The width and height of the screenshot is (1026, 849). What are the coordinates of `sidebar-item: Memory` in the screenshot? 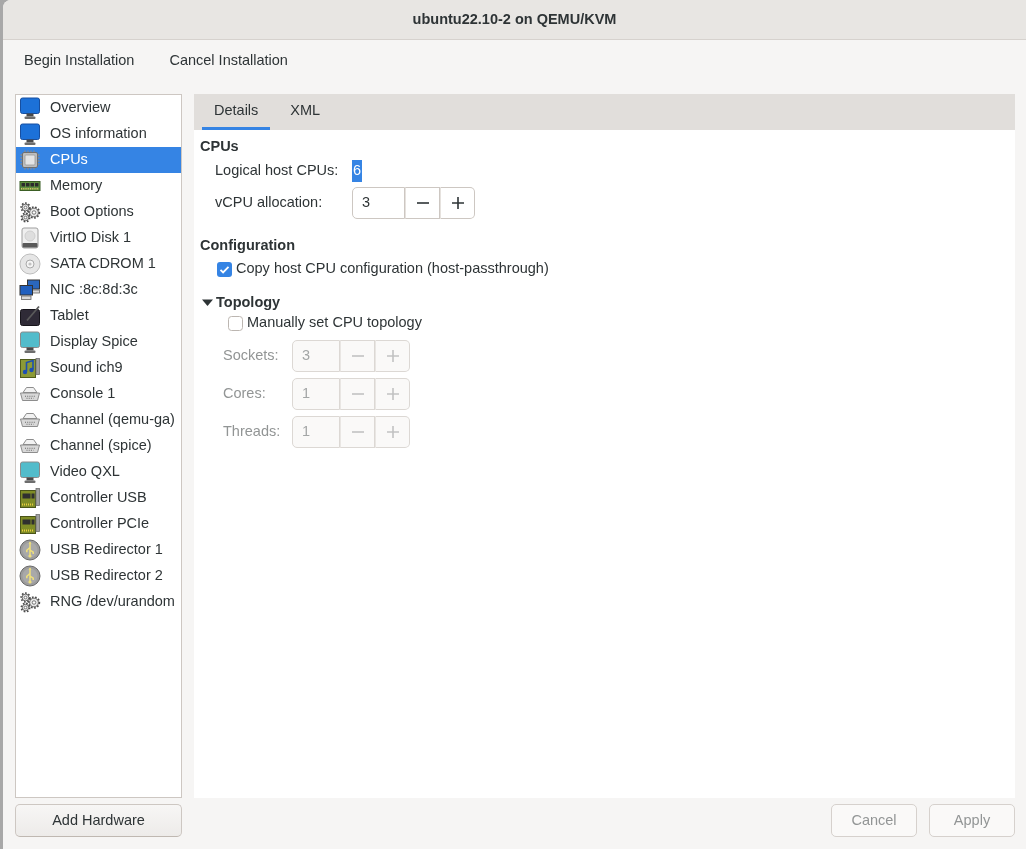 It's located at (98, 186).